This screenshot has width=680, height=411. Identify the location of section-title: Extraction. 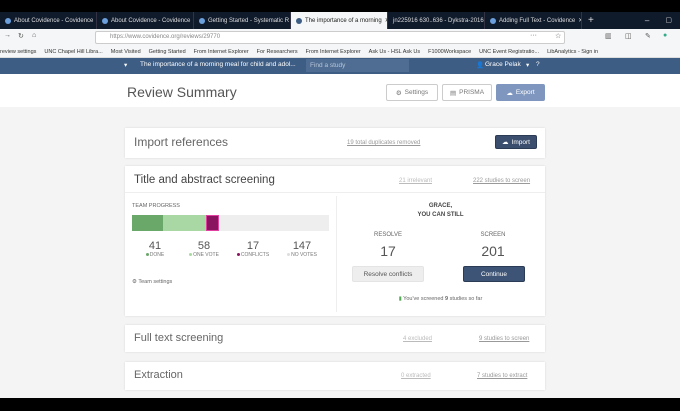
(158, 375).